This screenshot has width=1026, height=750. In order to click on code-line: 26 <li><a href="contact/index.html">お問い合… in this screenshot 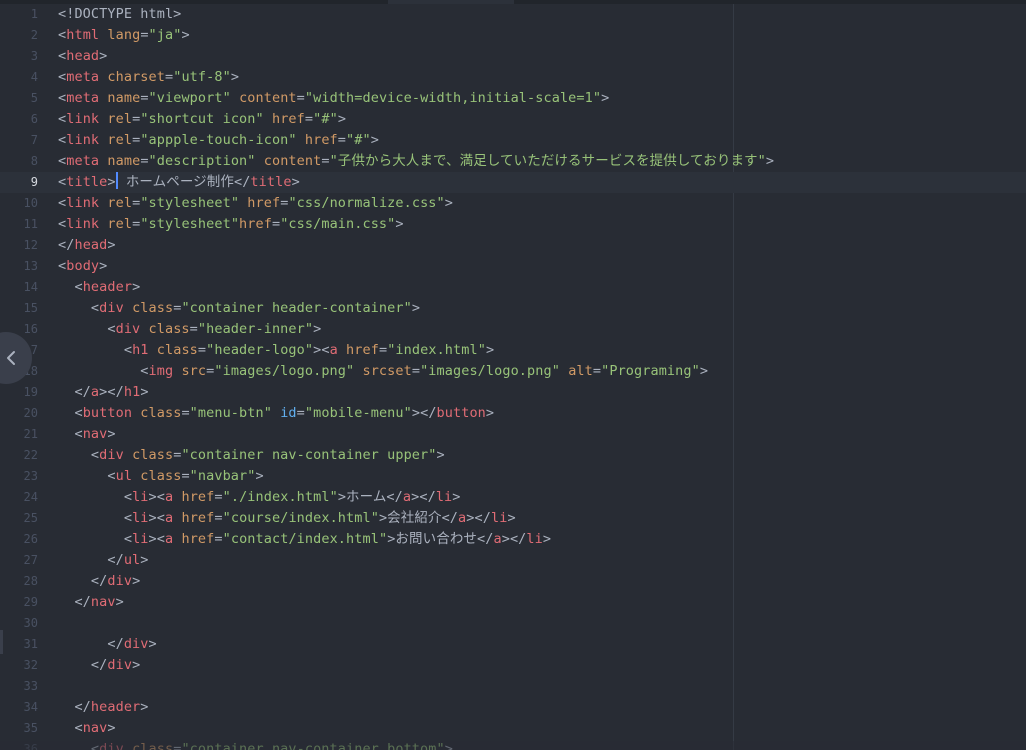, I will do `click(513, 539)`.